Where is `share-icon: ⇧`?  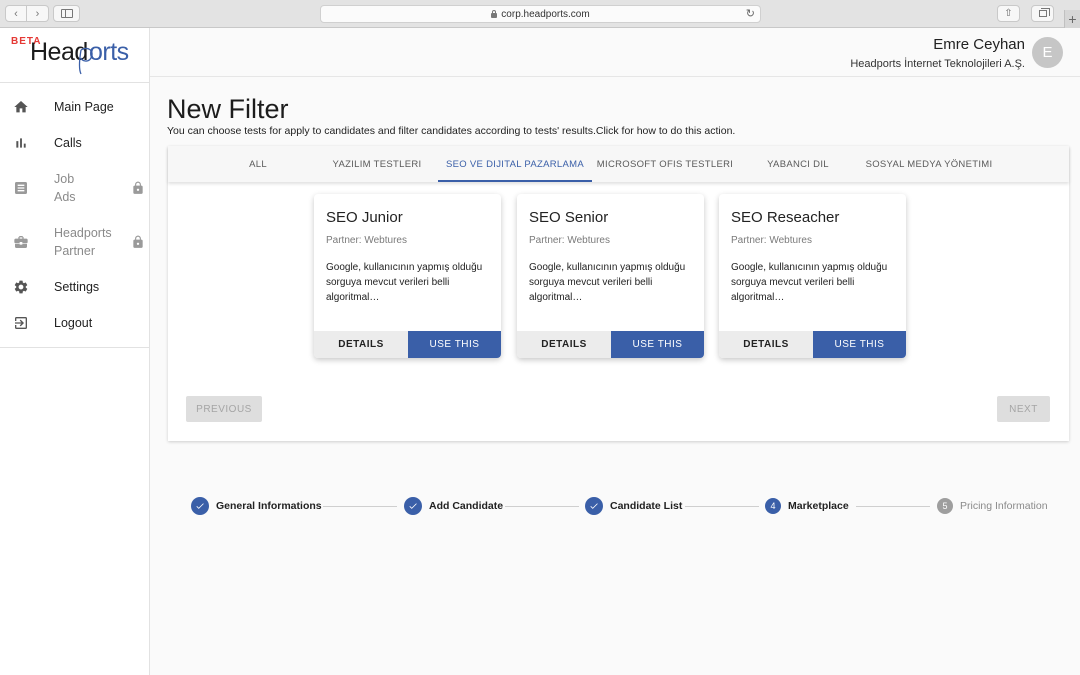
share-icon: ⇧ is located at coordinates (1008, 13).